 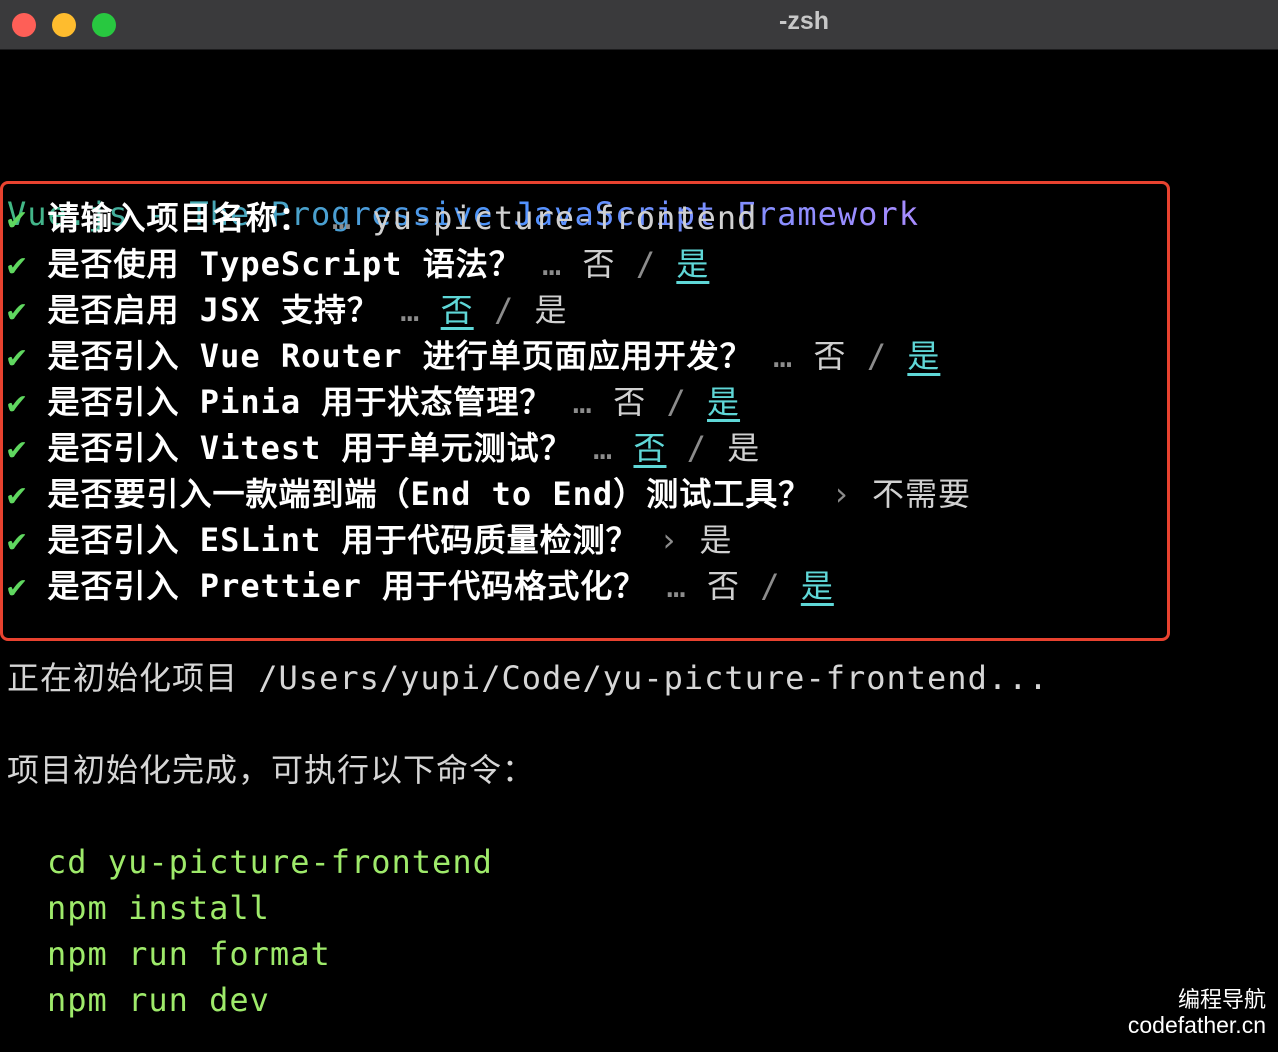 What do you see at coordinates (271, 770) in the screenshot?
I see `done-message: 项目初始化完成，可执行以下命令：` at bounding box center [271, 770].